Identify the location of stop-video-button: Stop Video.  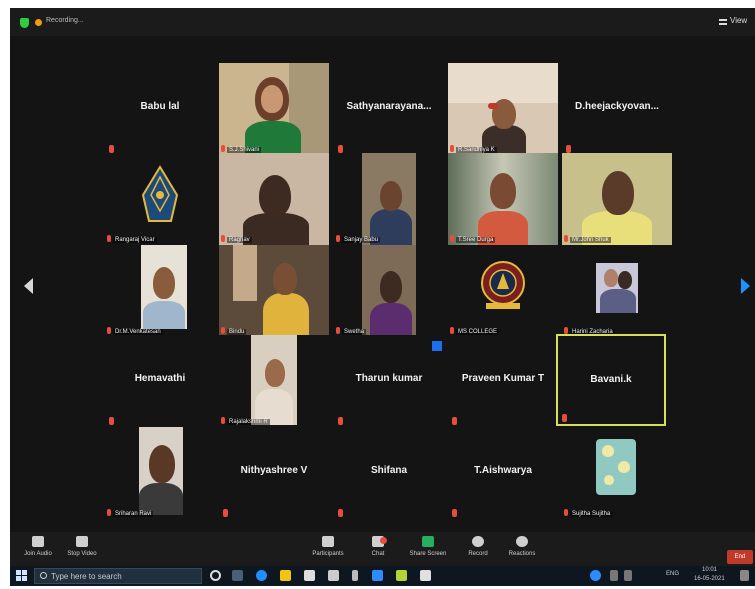
(82, 546).